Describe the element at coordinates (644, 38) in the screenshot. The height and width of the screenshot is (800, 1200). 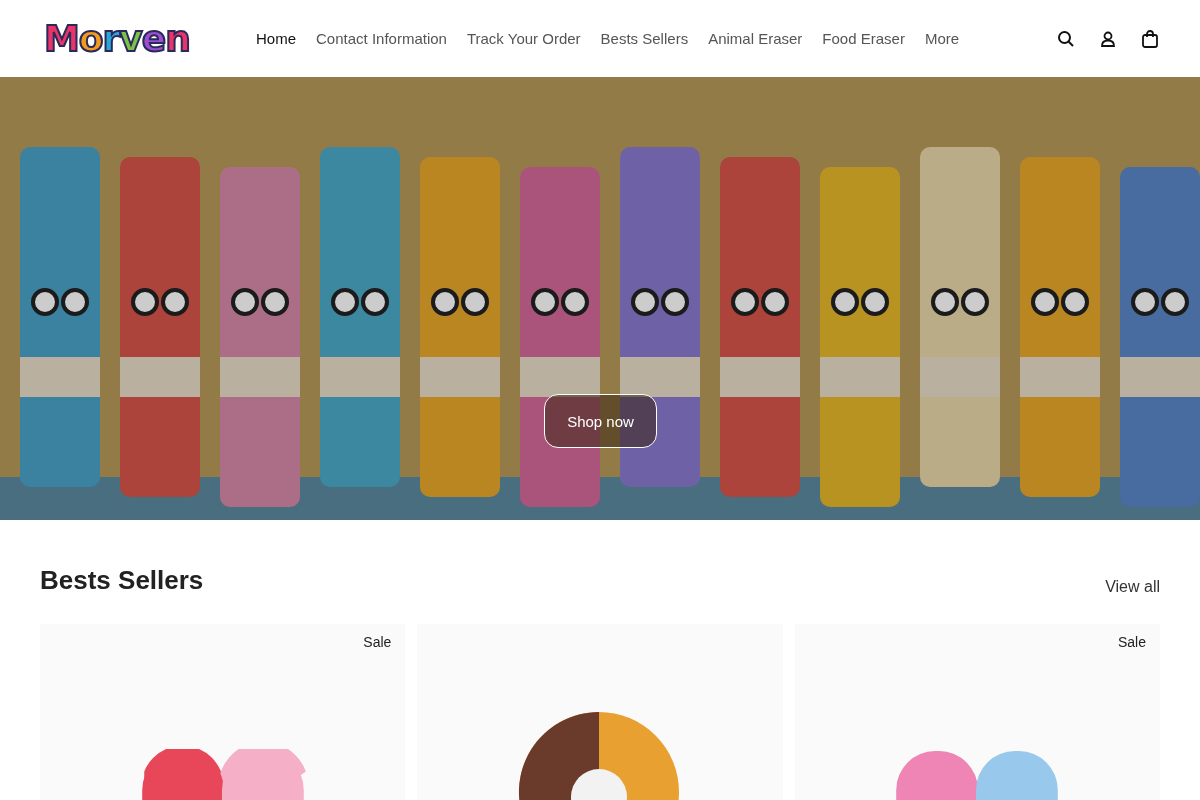
I see `nav-link: Bests Sellers` at that location.